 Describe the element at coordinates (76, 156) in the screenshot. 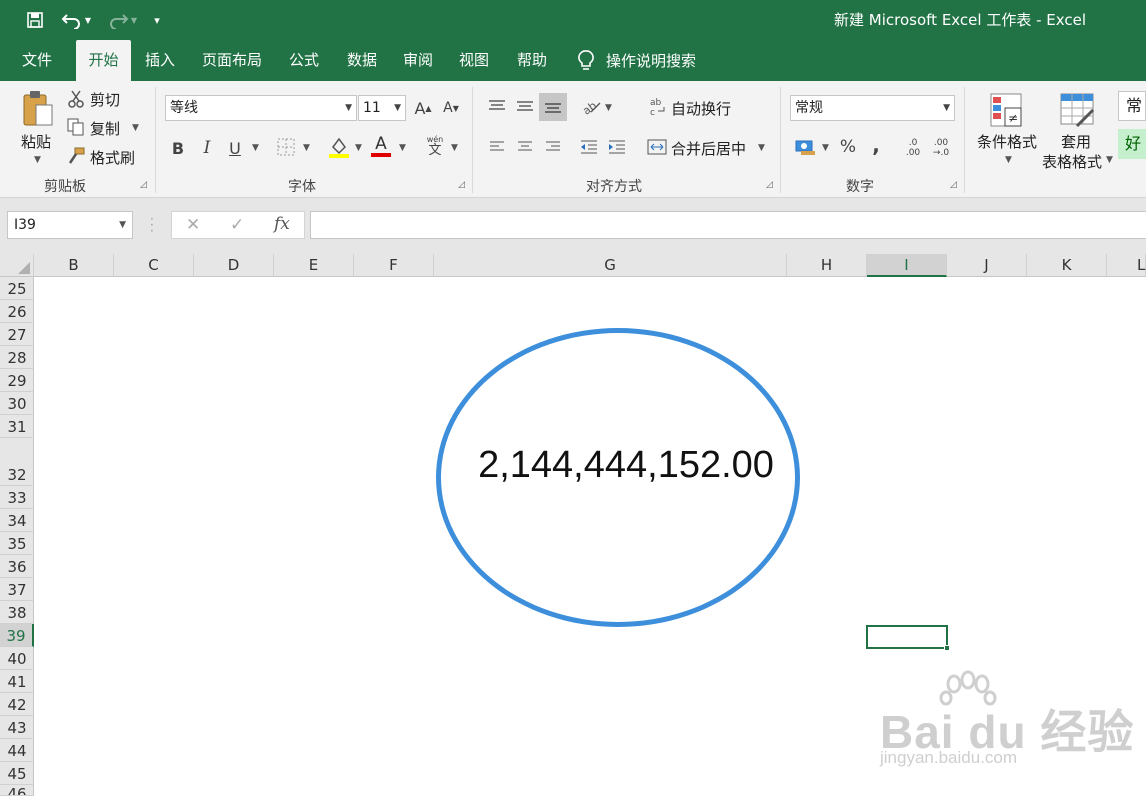

I see `format-painter-icon` at that location.